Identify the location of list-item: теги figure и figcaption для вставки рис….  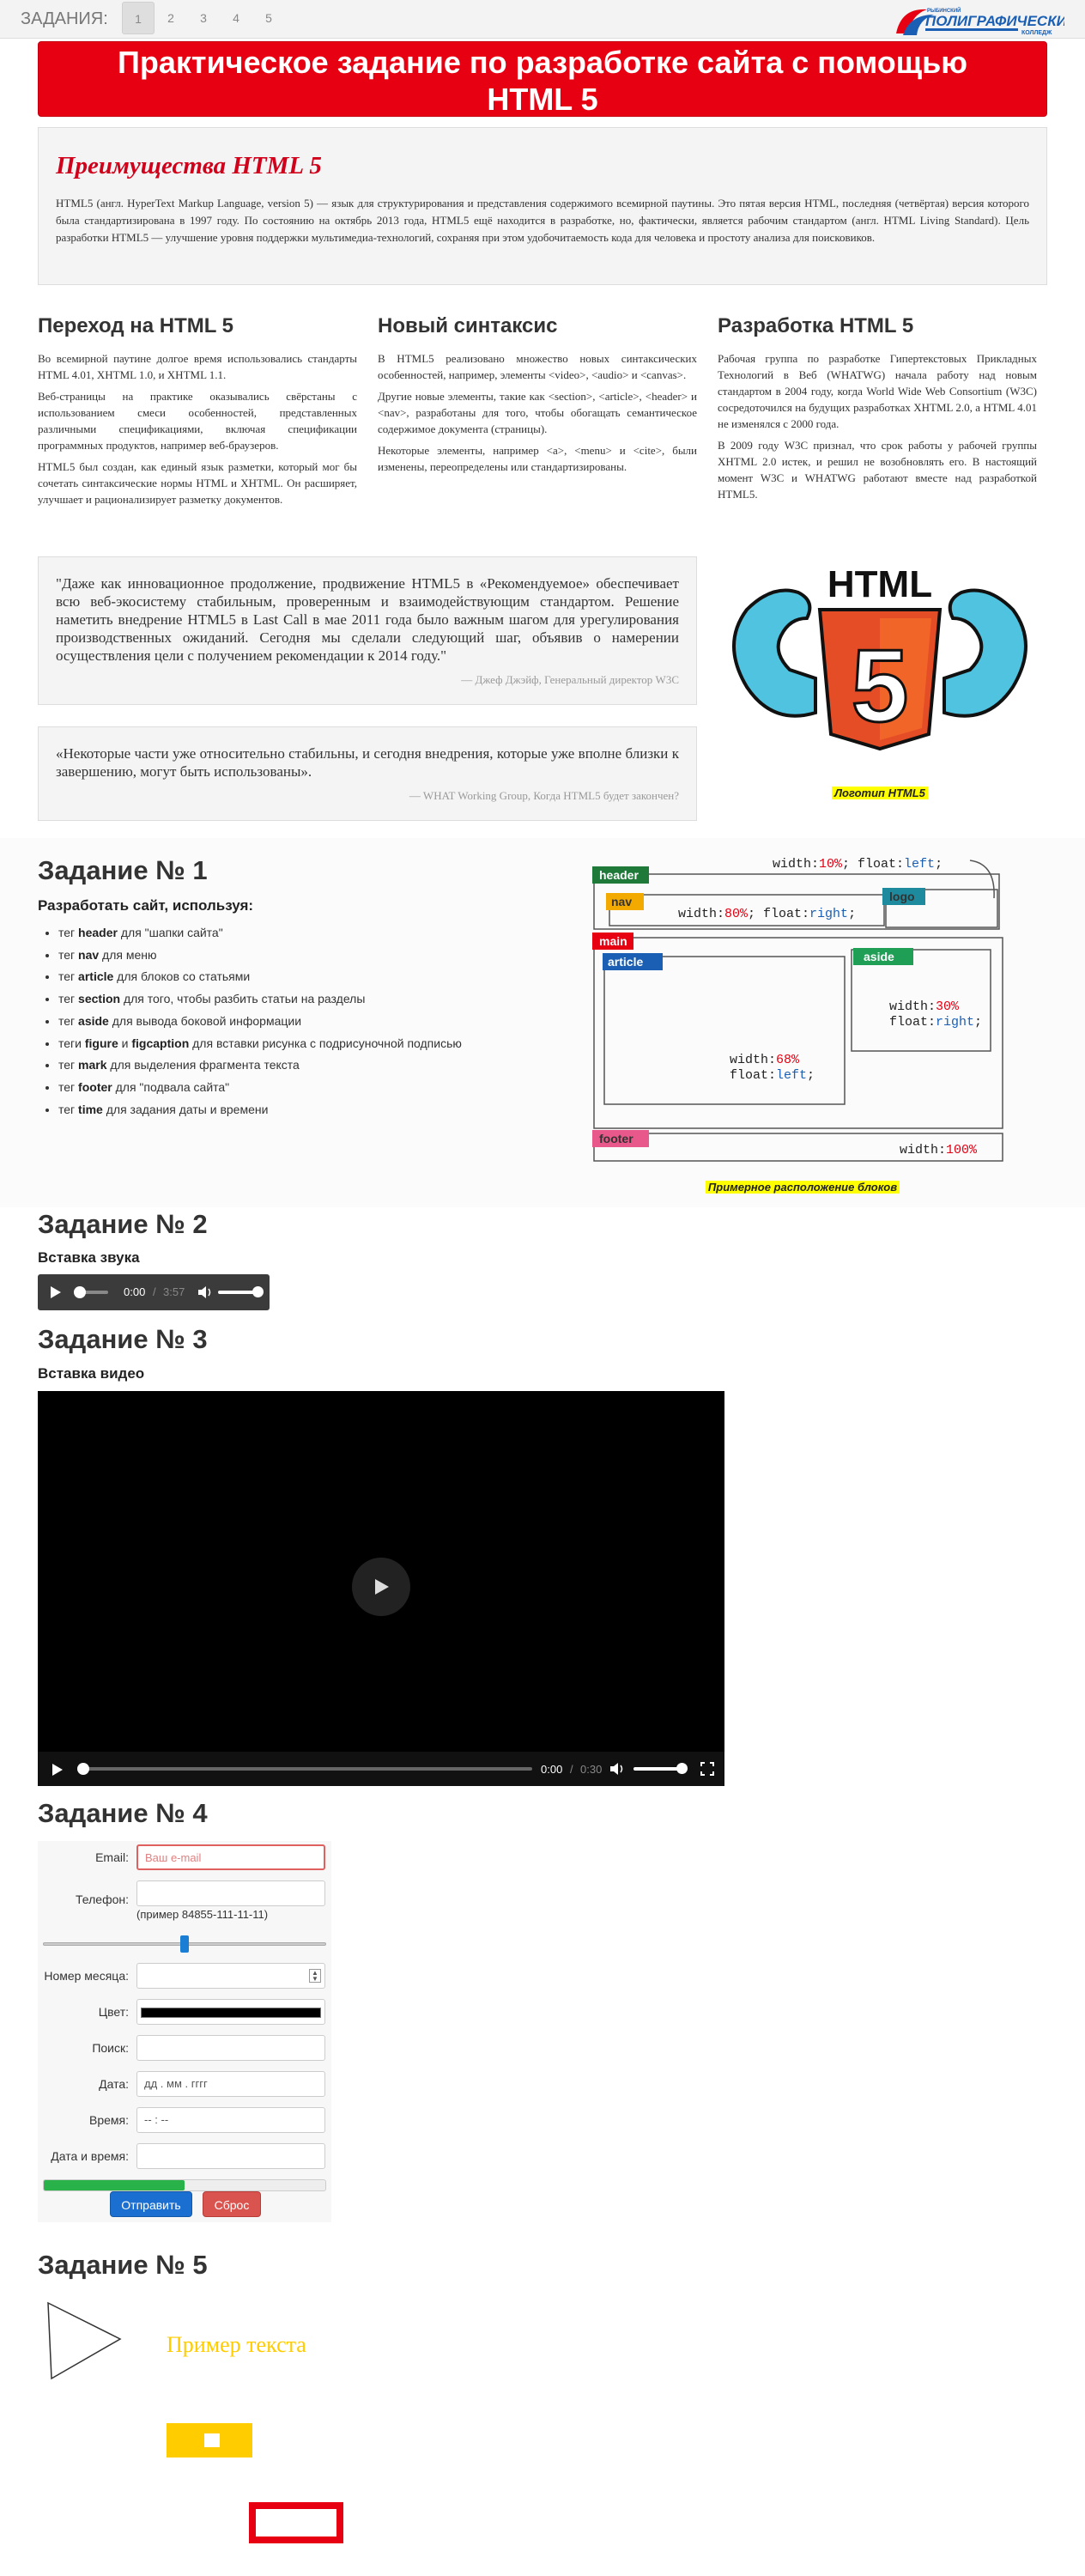
(260, 1044).